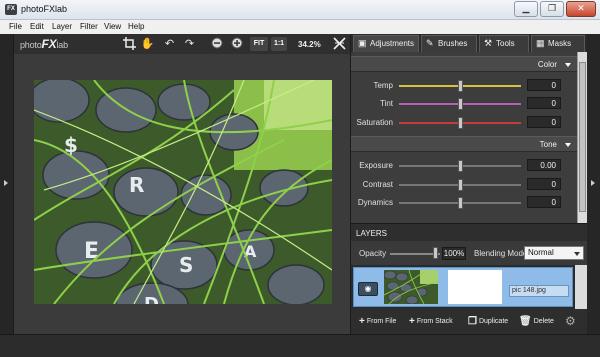  What do you see at coordinates (309, 44) in the screenshot?
I see `zoom-level: 34.2%` at bounding box center [309, 44].